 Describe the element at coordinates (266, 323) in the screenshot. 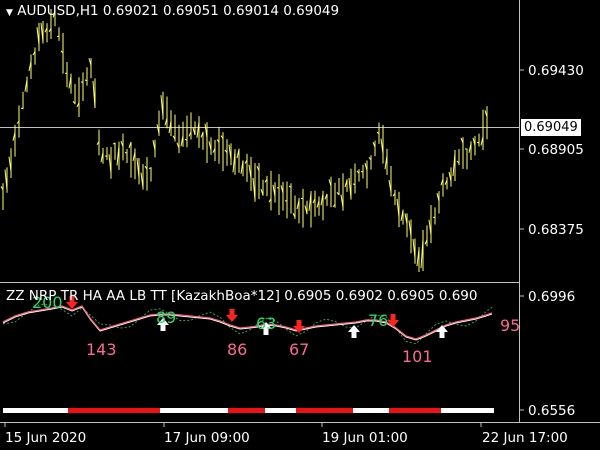

I see `zigzag-label: 63` at that location.